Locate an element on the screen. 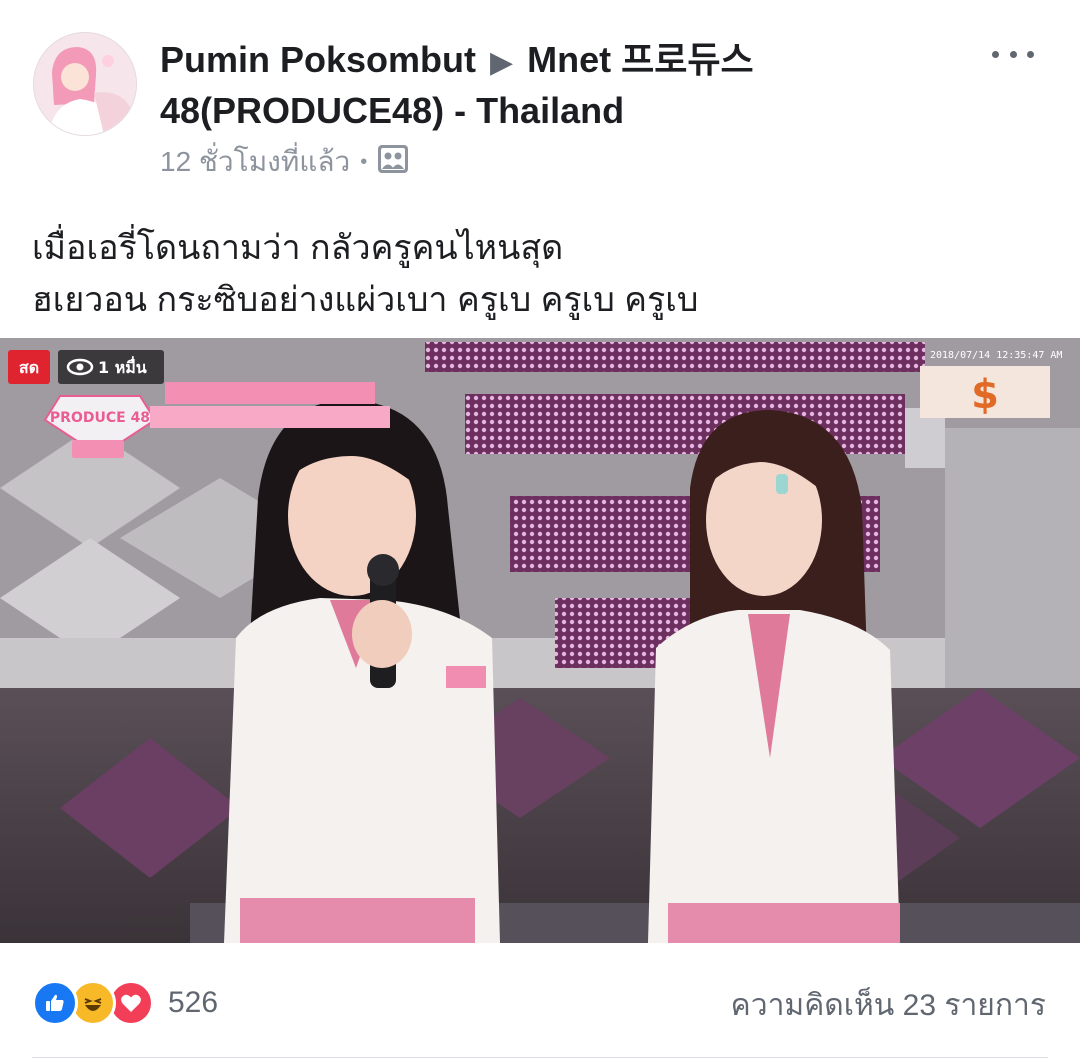  viewer-count: 1 หมื่น is located at coordinates (122, 366).